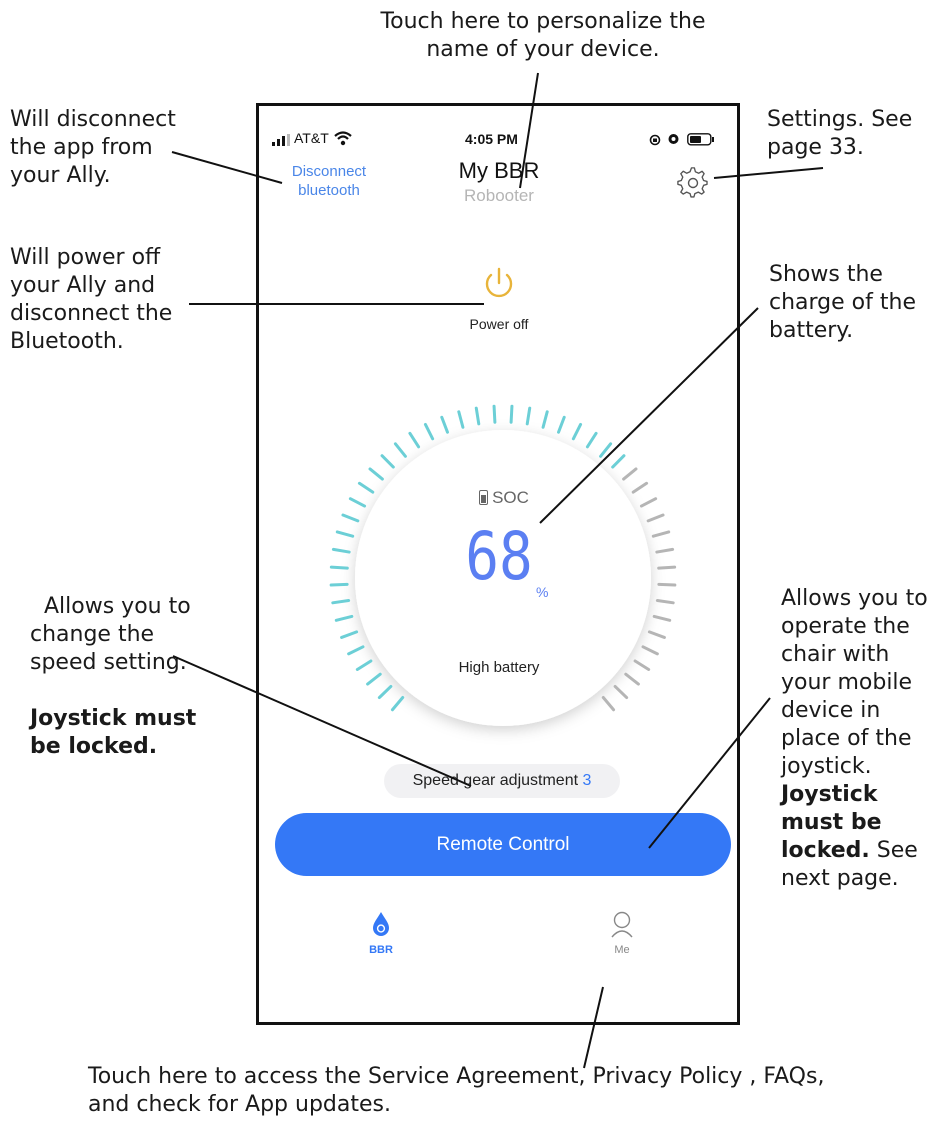  What do you see at coordinates (499, 324) in the screenshot?
I see `power-off-label: Power off` at bounding box center [499, 324].